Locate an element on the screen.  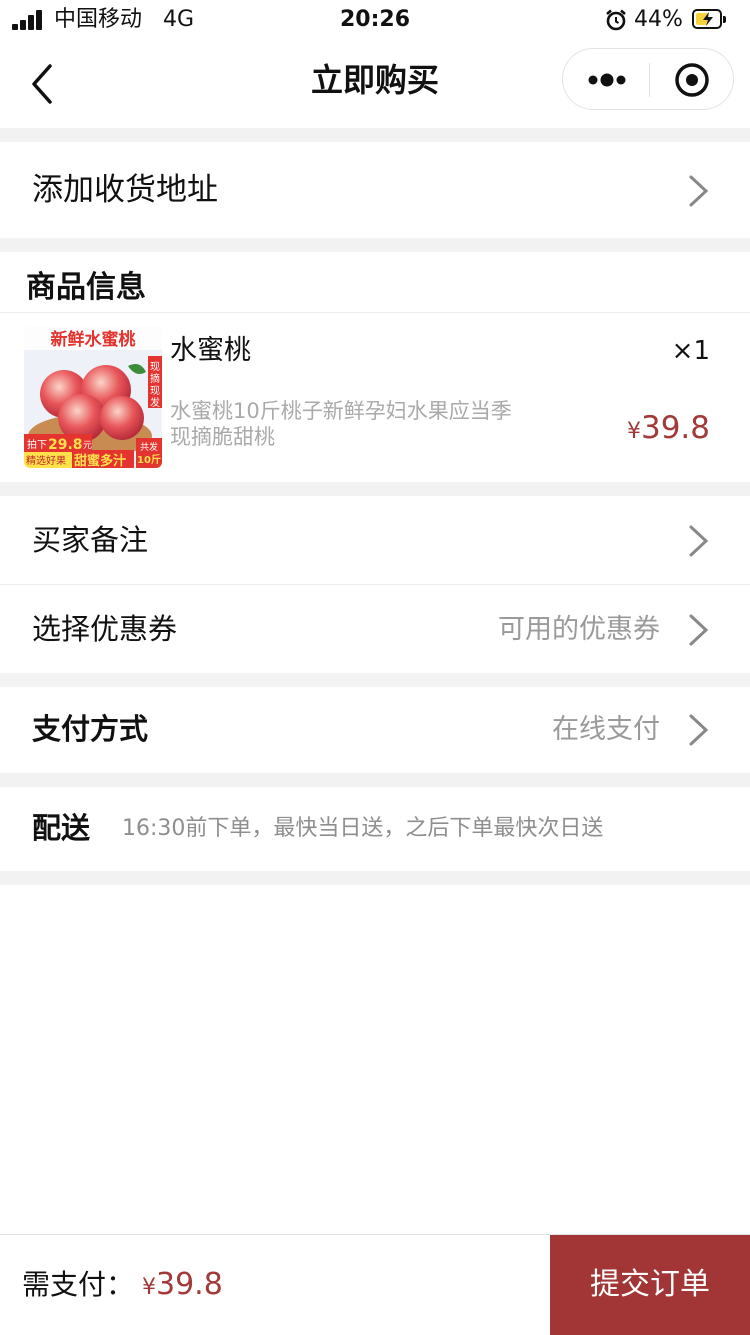
add-address-row: 添加收货地址 is located at coordinates (375, 190).